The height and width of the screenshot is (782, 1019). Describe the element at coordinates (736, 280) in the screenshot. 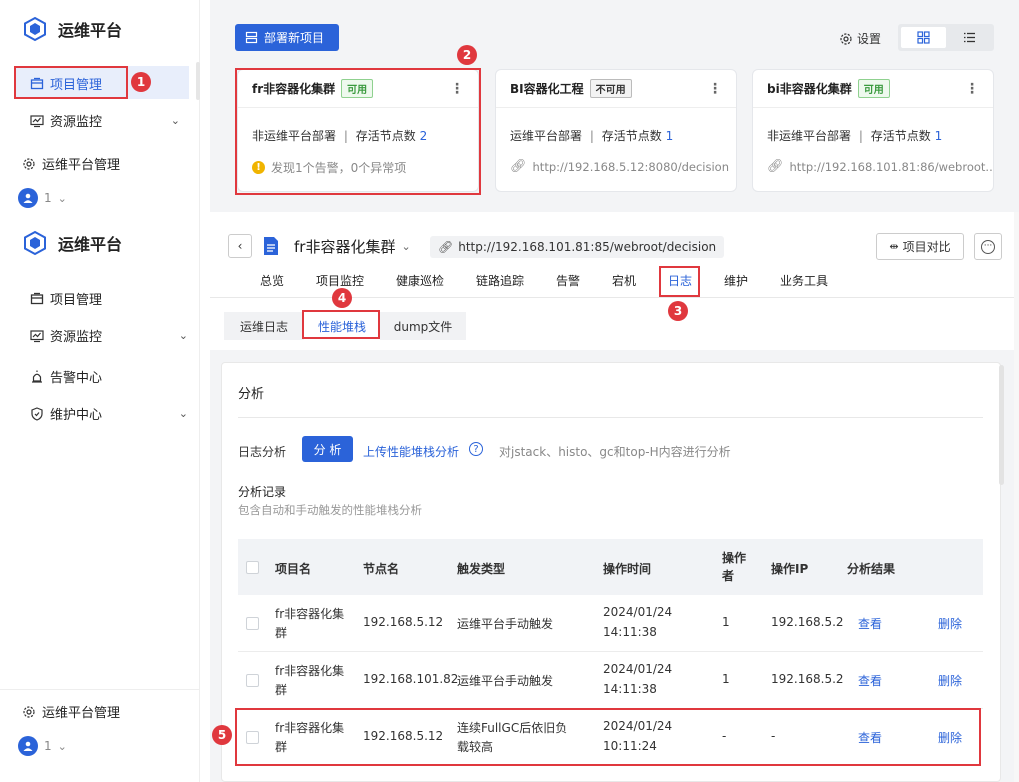

I see `tab-maintenance: 维护` at that location.